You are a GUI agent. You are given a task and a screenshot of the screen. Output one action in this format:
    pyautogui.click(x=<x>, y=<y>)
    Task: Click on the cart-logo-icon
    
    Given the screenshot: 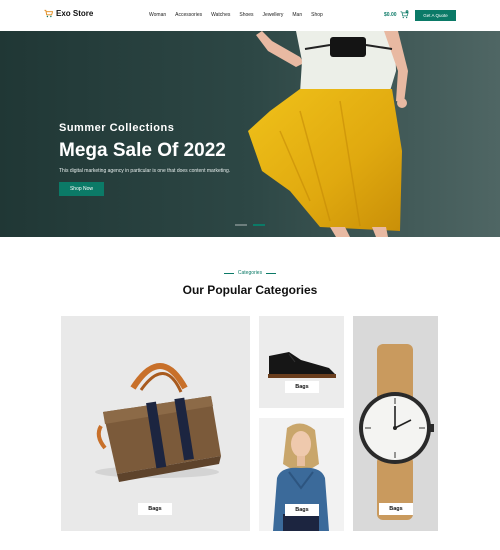 What is the action you would take?
    pyautogui.click(x=48, y=13)
    